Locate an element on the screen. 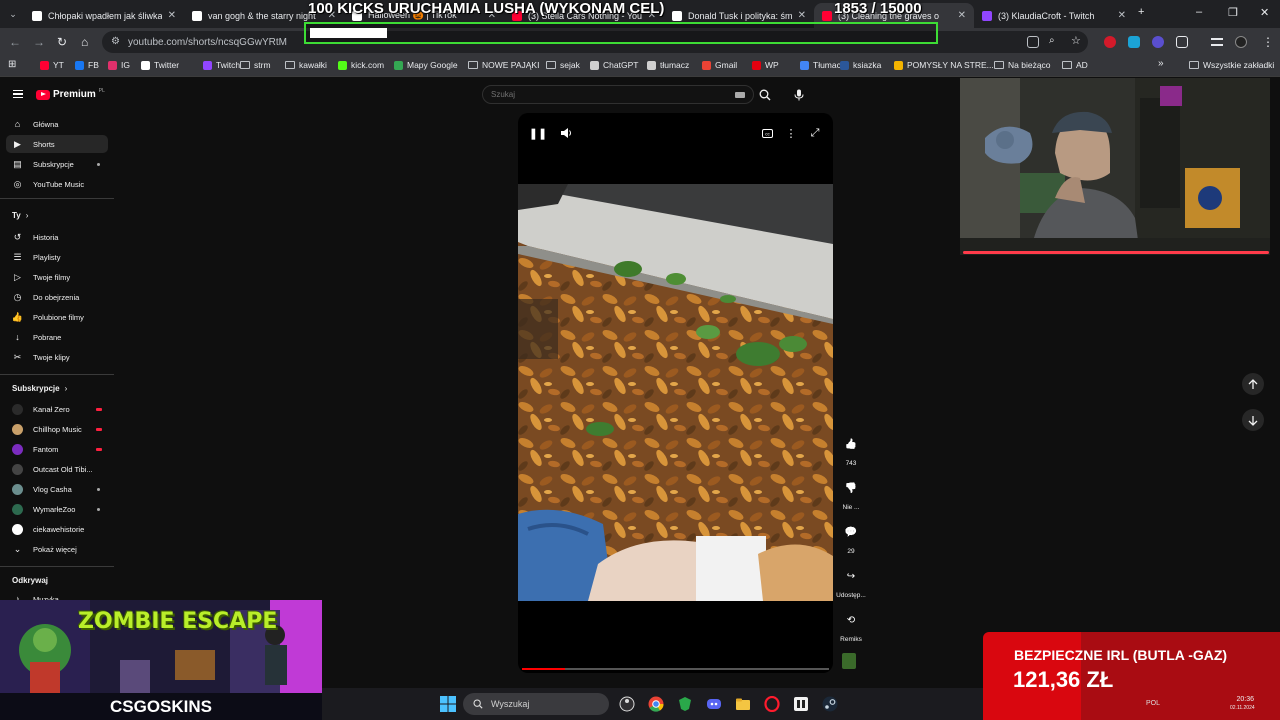 This screenshot has height=720, width=1280. bookmarks-overflow-icon: » is located at coordinates (1161, 63).